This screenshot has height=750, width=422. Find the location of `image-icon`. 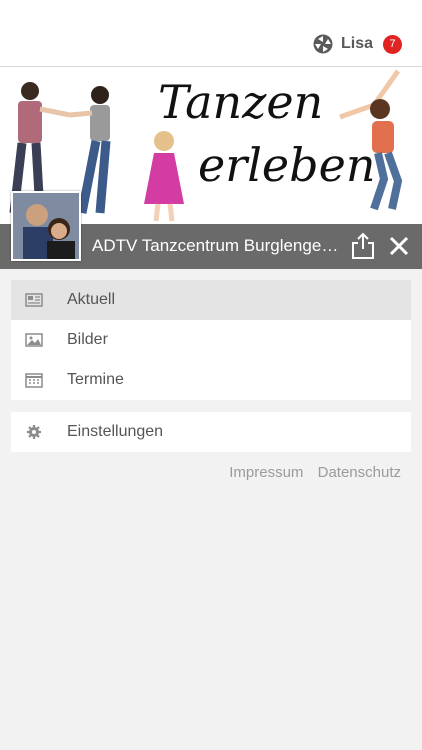

image-icon is located at coordinates (34, 340).